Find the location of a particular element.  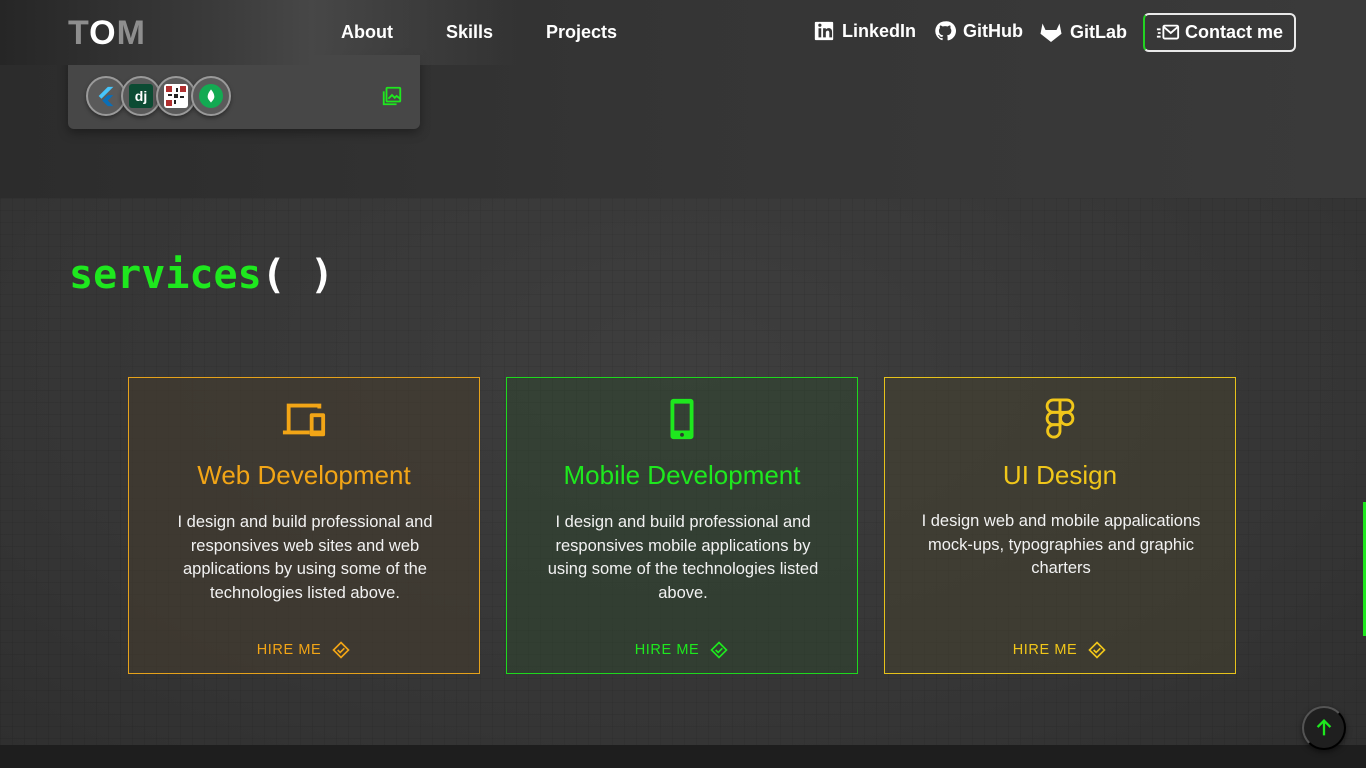

contact-me-label: Contact me is located at coordinates (1233, 32).